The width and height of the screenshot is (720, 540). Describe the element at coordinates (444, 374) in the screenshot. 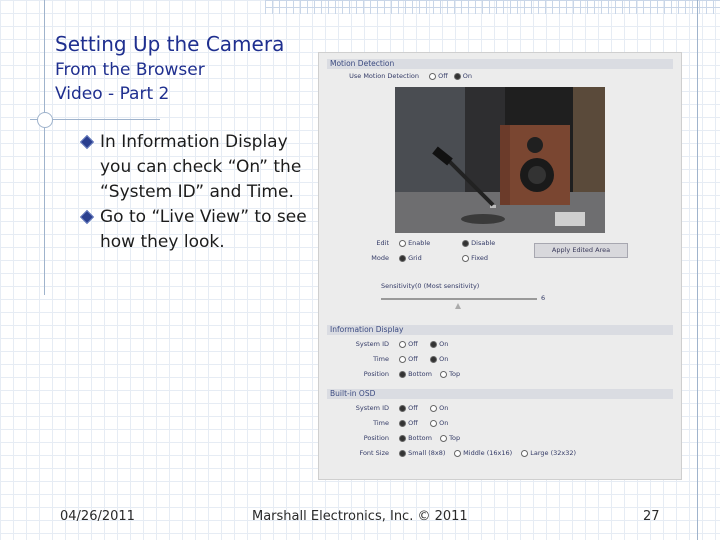

I see `info-position-top-radio` at that location.